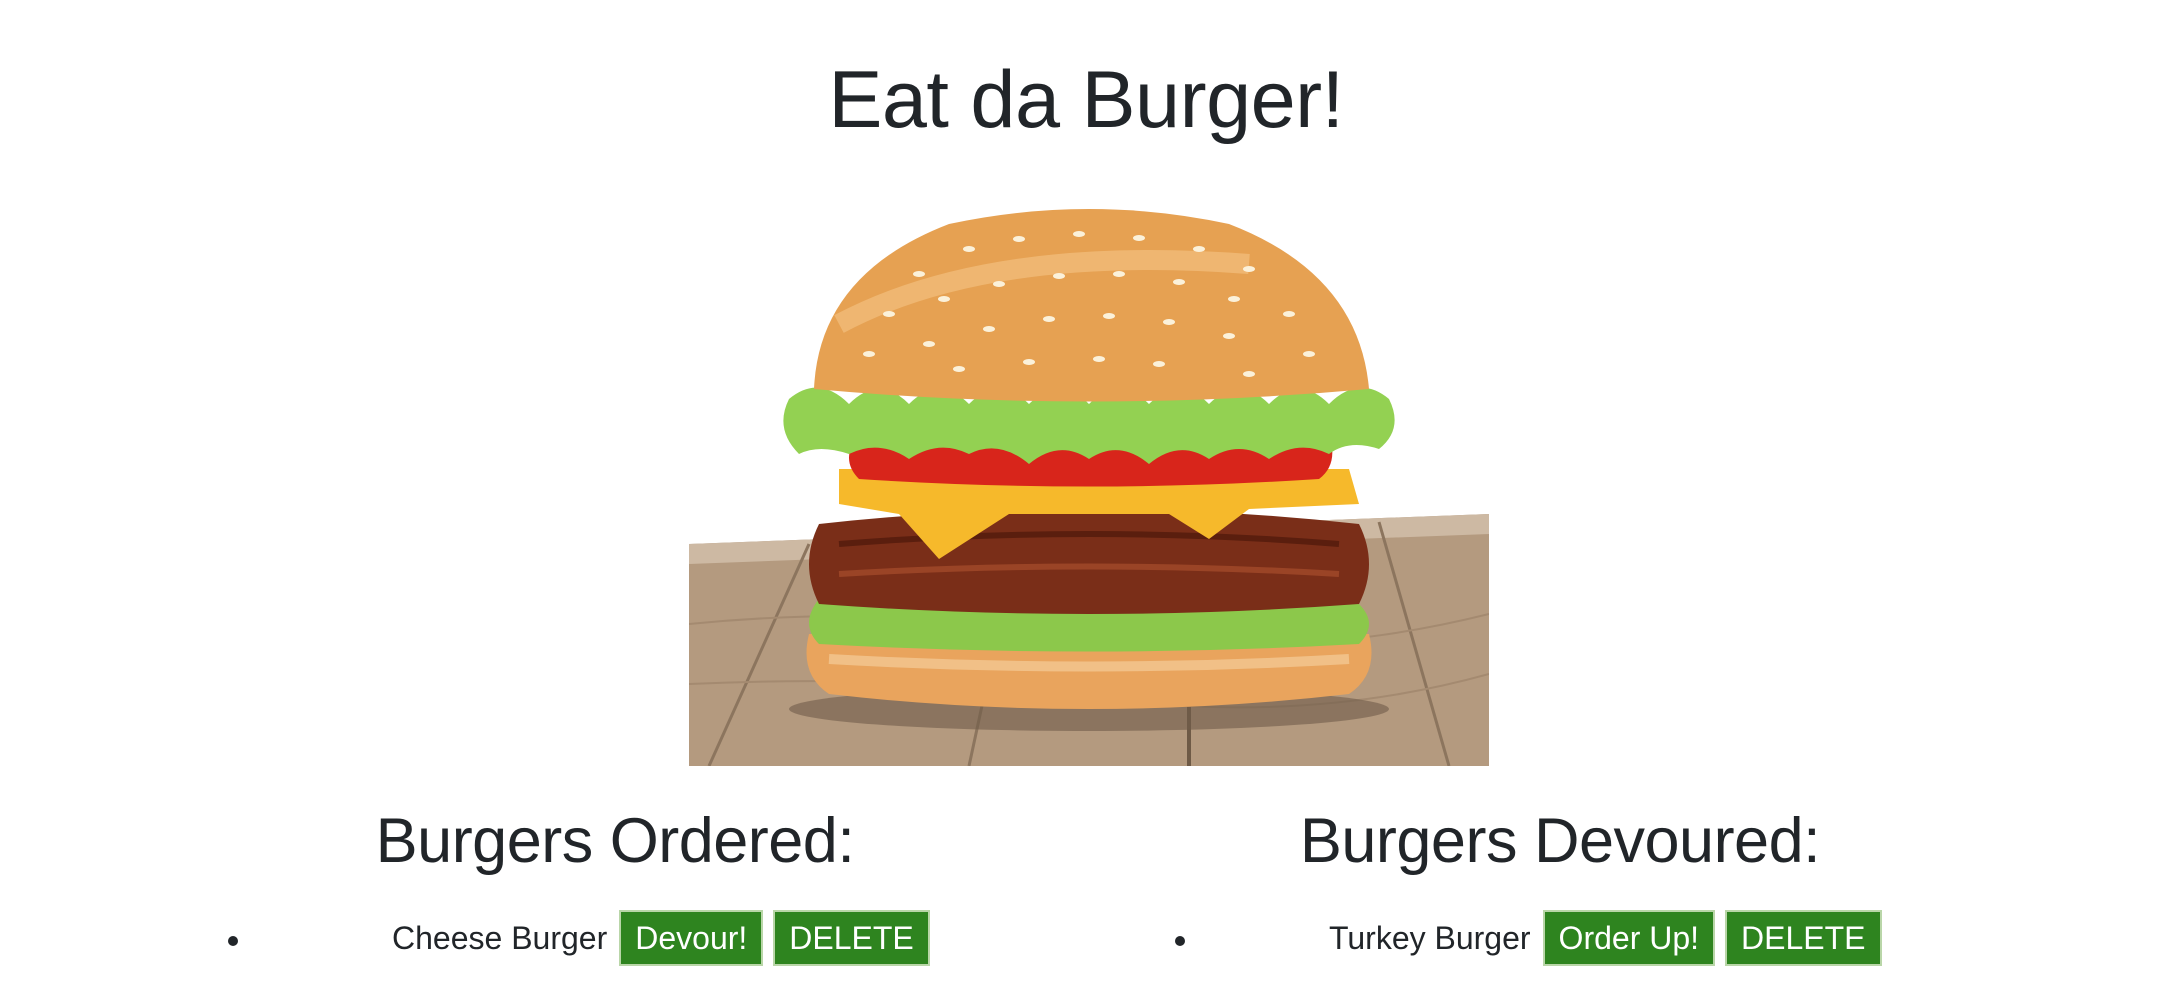 This screenshot has width=2172, height=988. I want to click on bullet-icon, so click(1180, 941).